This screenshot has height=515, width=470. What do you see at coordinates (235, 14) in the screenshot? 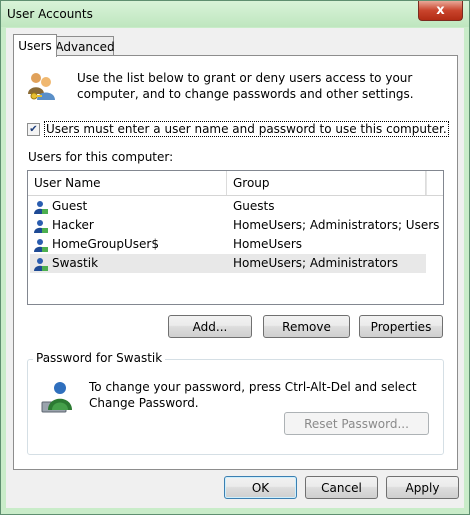
I see `title-bar: User Accounts x` at bounding box center [235, 14].